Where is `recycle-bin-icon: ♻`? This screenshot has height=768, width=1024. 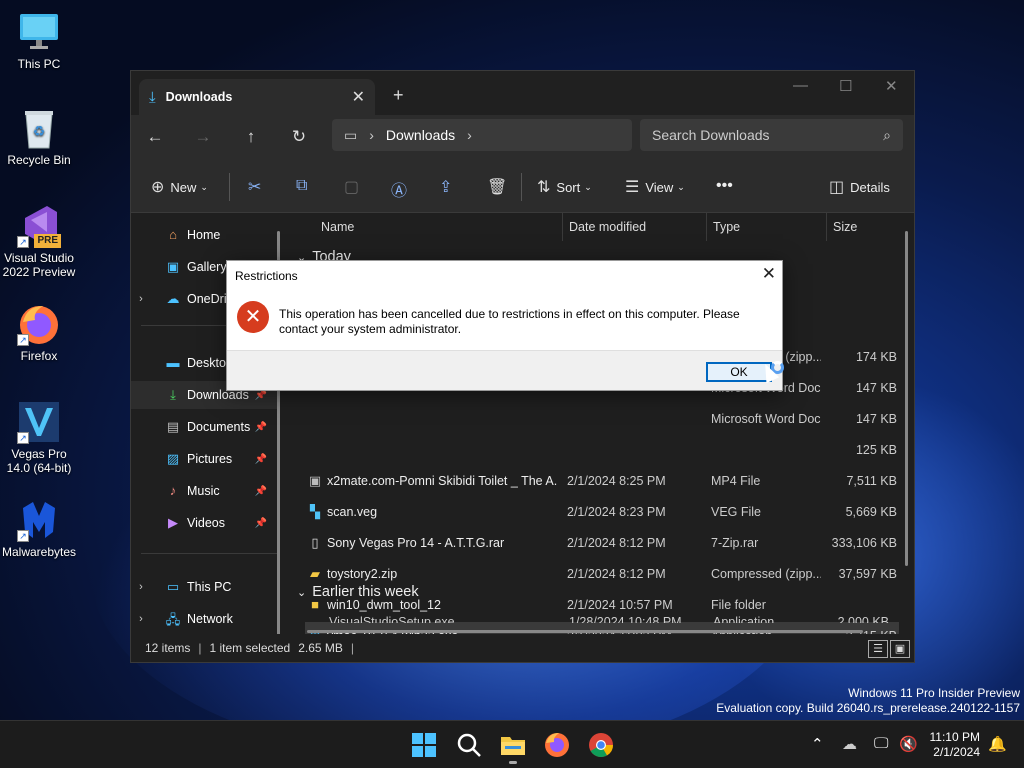 recycle-bin-icon: ♻ is located at coordinates (39, 128).